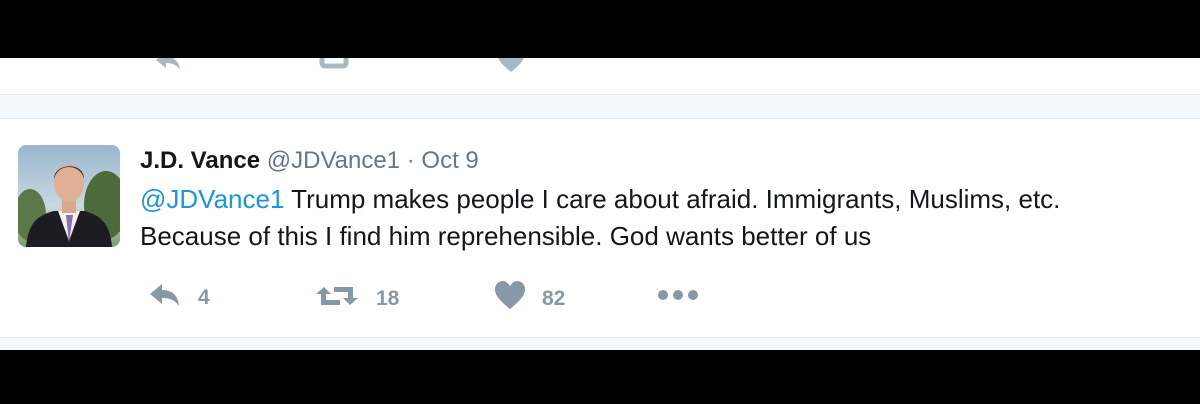 This screenshot has height=404, width=1200. I want to click on tweet-header: J.D. Vance @JDVance1 · Oct 9, so click(309, 161).